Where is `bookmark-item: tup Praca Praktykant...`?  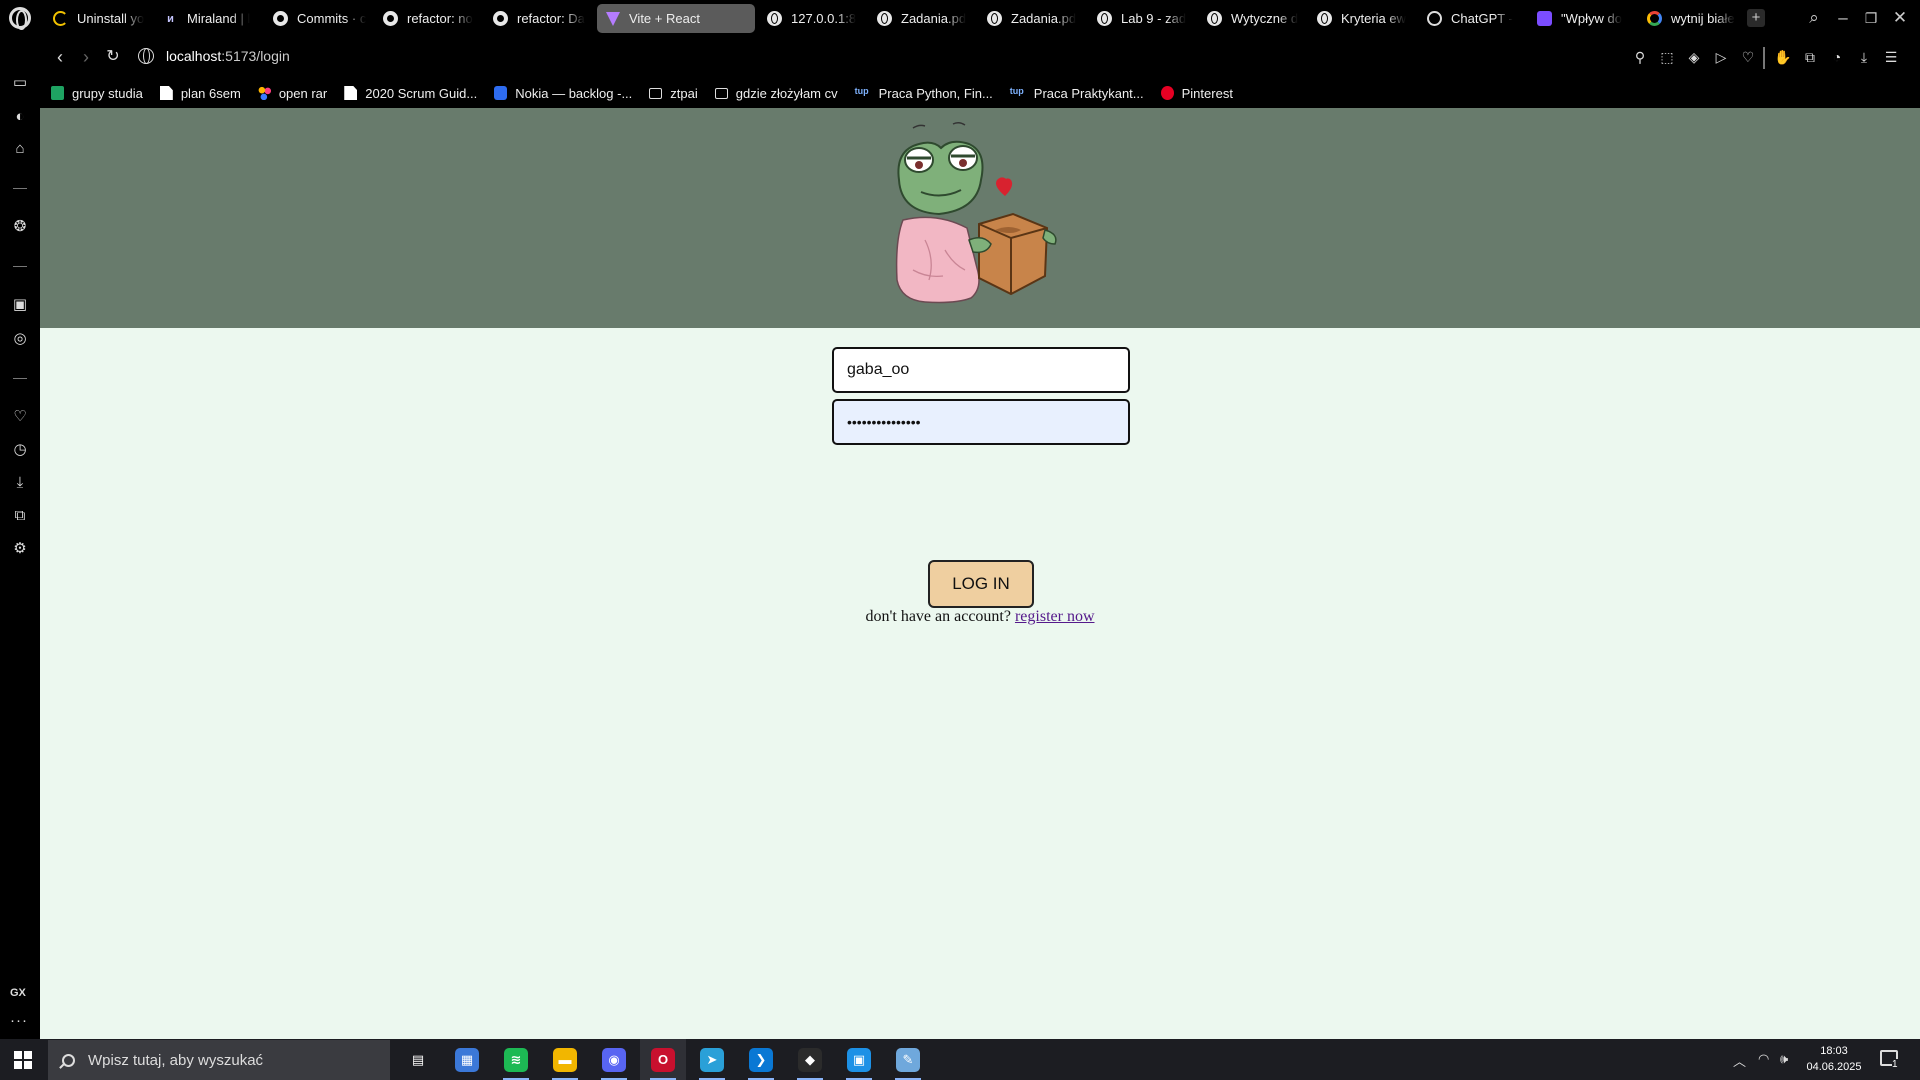 bookmark-item: tup Praca Praktykant... is located at coordinates (1077, 93).